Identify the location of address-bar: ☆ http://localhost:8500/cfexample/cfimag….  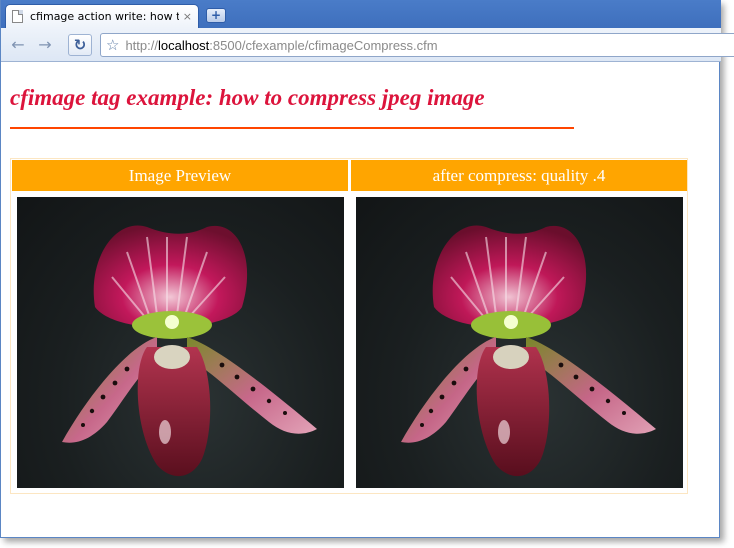
(417, 45).